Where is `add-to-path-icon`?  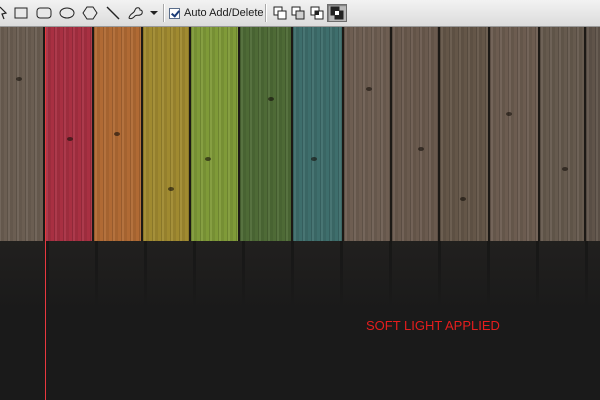
add-to-path-icon is located at coordinates (280, 13).